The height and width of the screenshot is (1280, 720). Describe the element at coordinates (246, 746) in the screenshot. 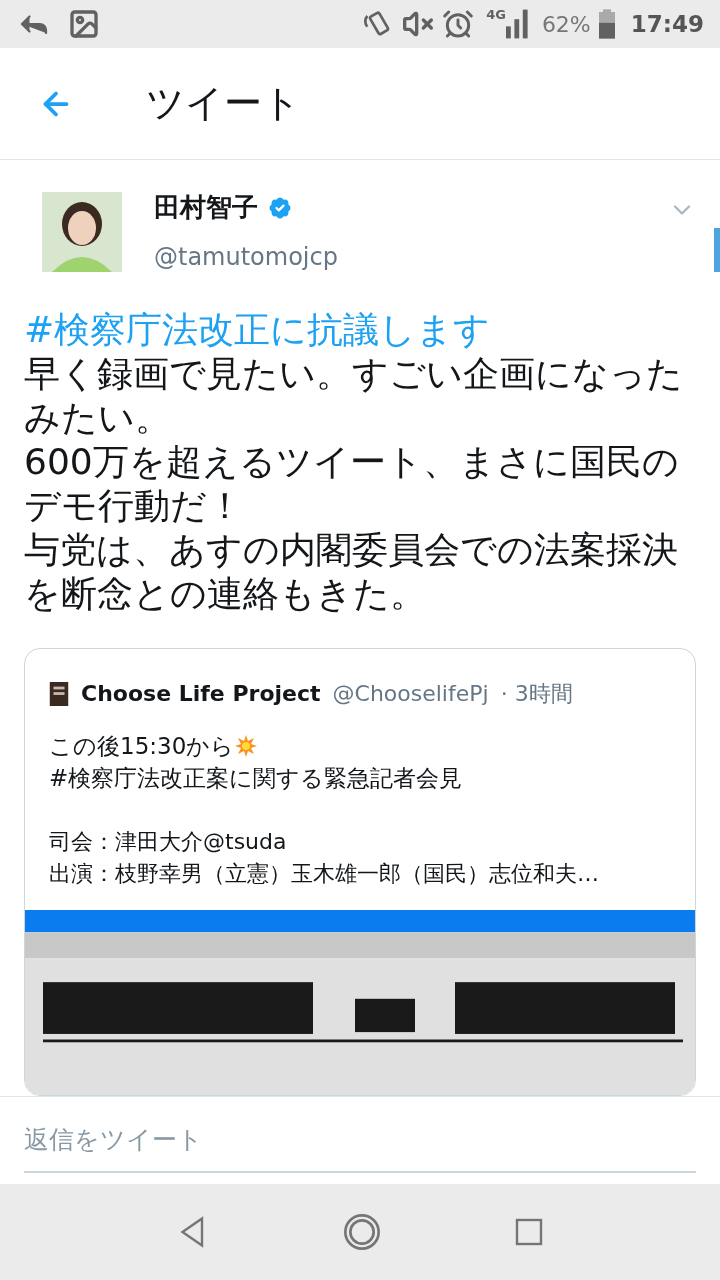

I see `collision-icon` at that location.